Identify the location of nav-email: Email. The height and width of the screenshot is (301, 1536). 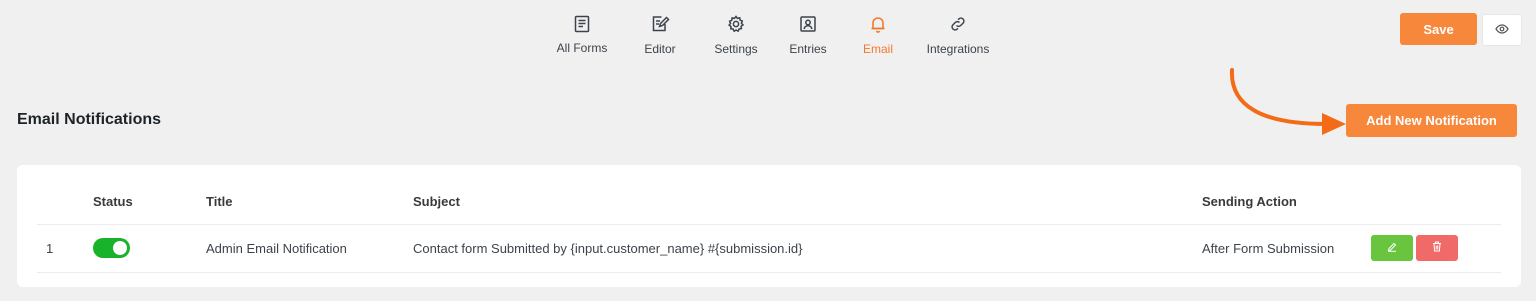
(878, 35).